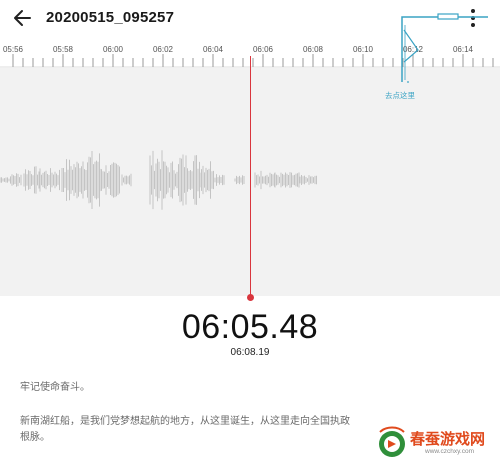 The height and width of the screenshot is (463, 500). Describe the element at coordinates (185, 421) in the screenshot. I see `transcript-line: 新南湖红船，是我们党梦想起航的地方，从这里诞生，从这里走向全国执政` at that location.